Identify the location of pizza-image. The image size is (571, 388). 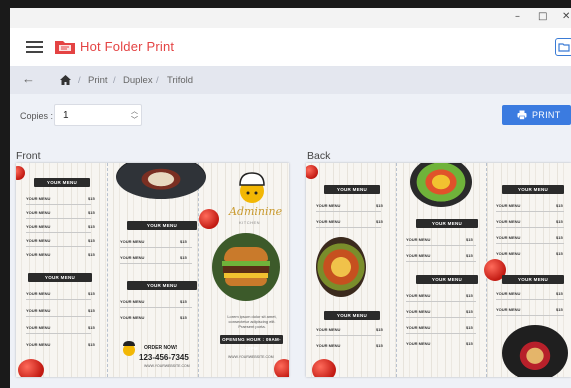
(341, 267).